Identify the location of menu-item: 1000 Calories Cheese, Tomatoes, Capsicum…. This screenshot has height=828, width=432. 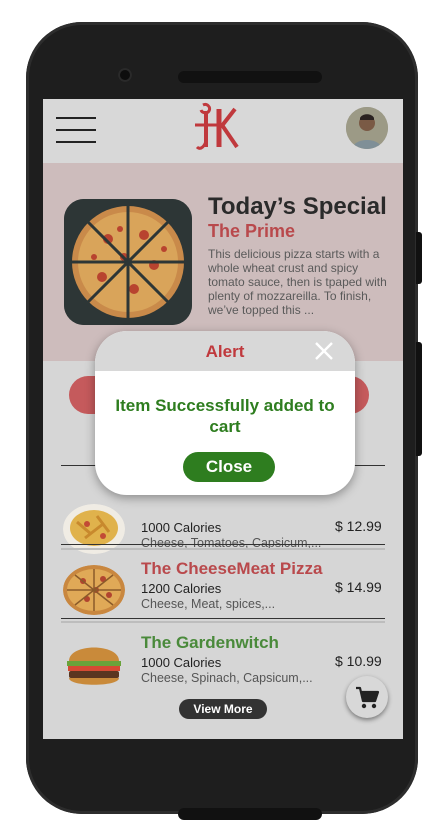
(223, 533).